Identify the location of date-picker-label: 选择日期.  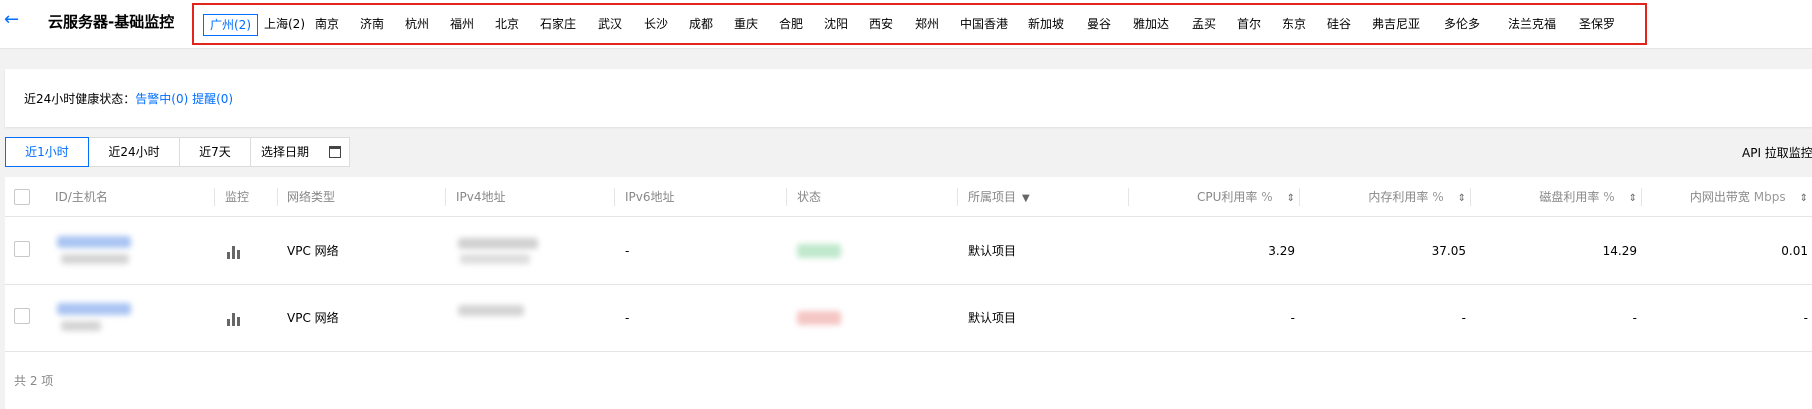
(285, 152).